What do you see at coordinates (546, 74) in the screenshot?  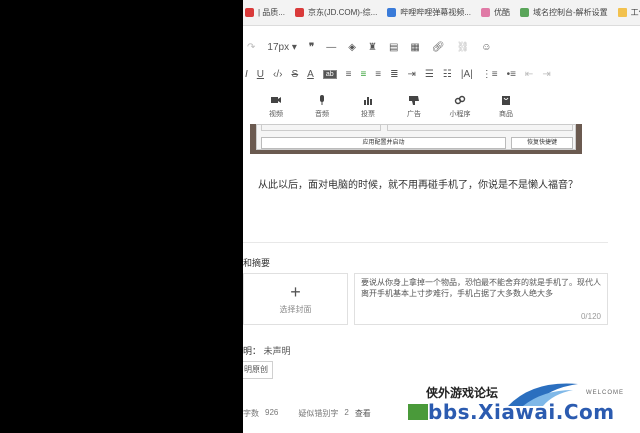 I see `more-icon: ⇥` at bounding box center [546, 74].